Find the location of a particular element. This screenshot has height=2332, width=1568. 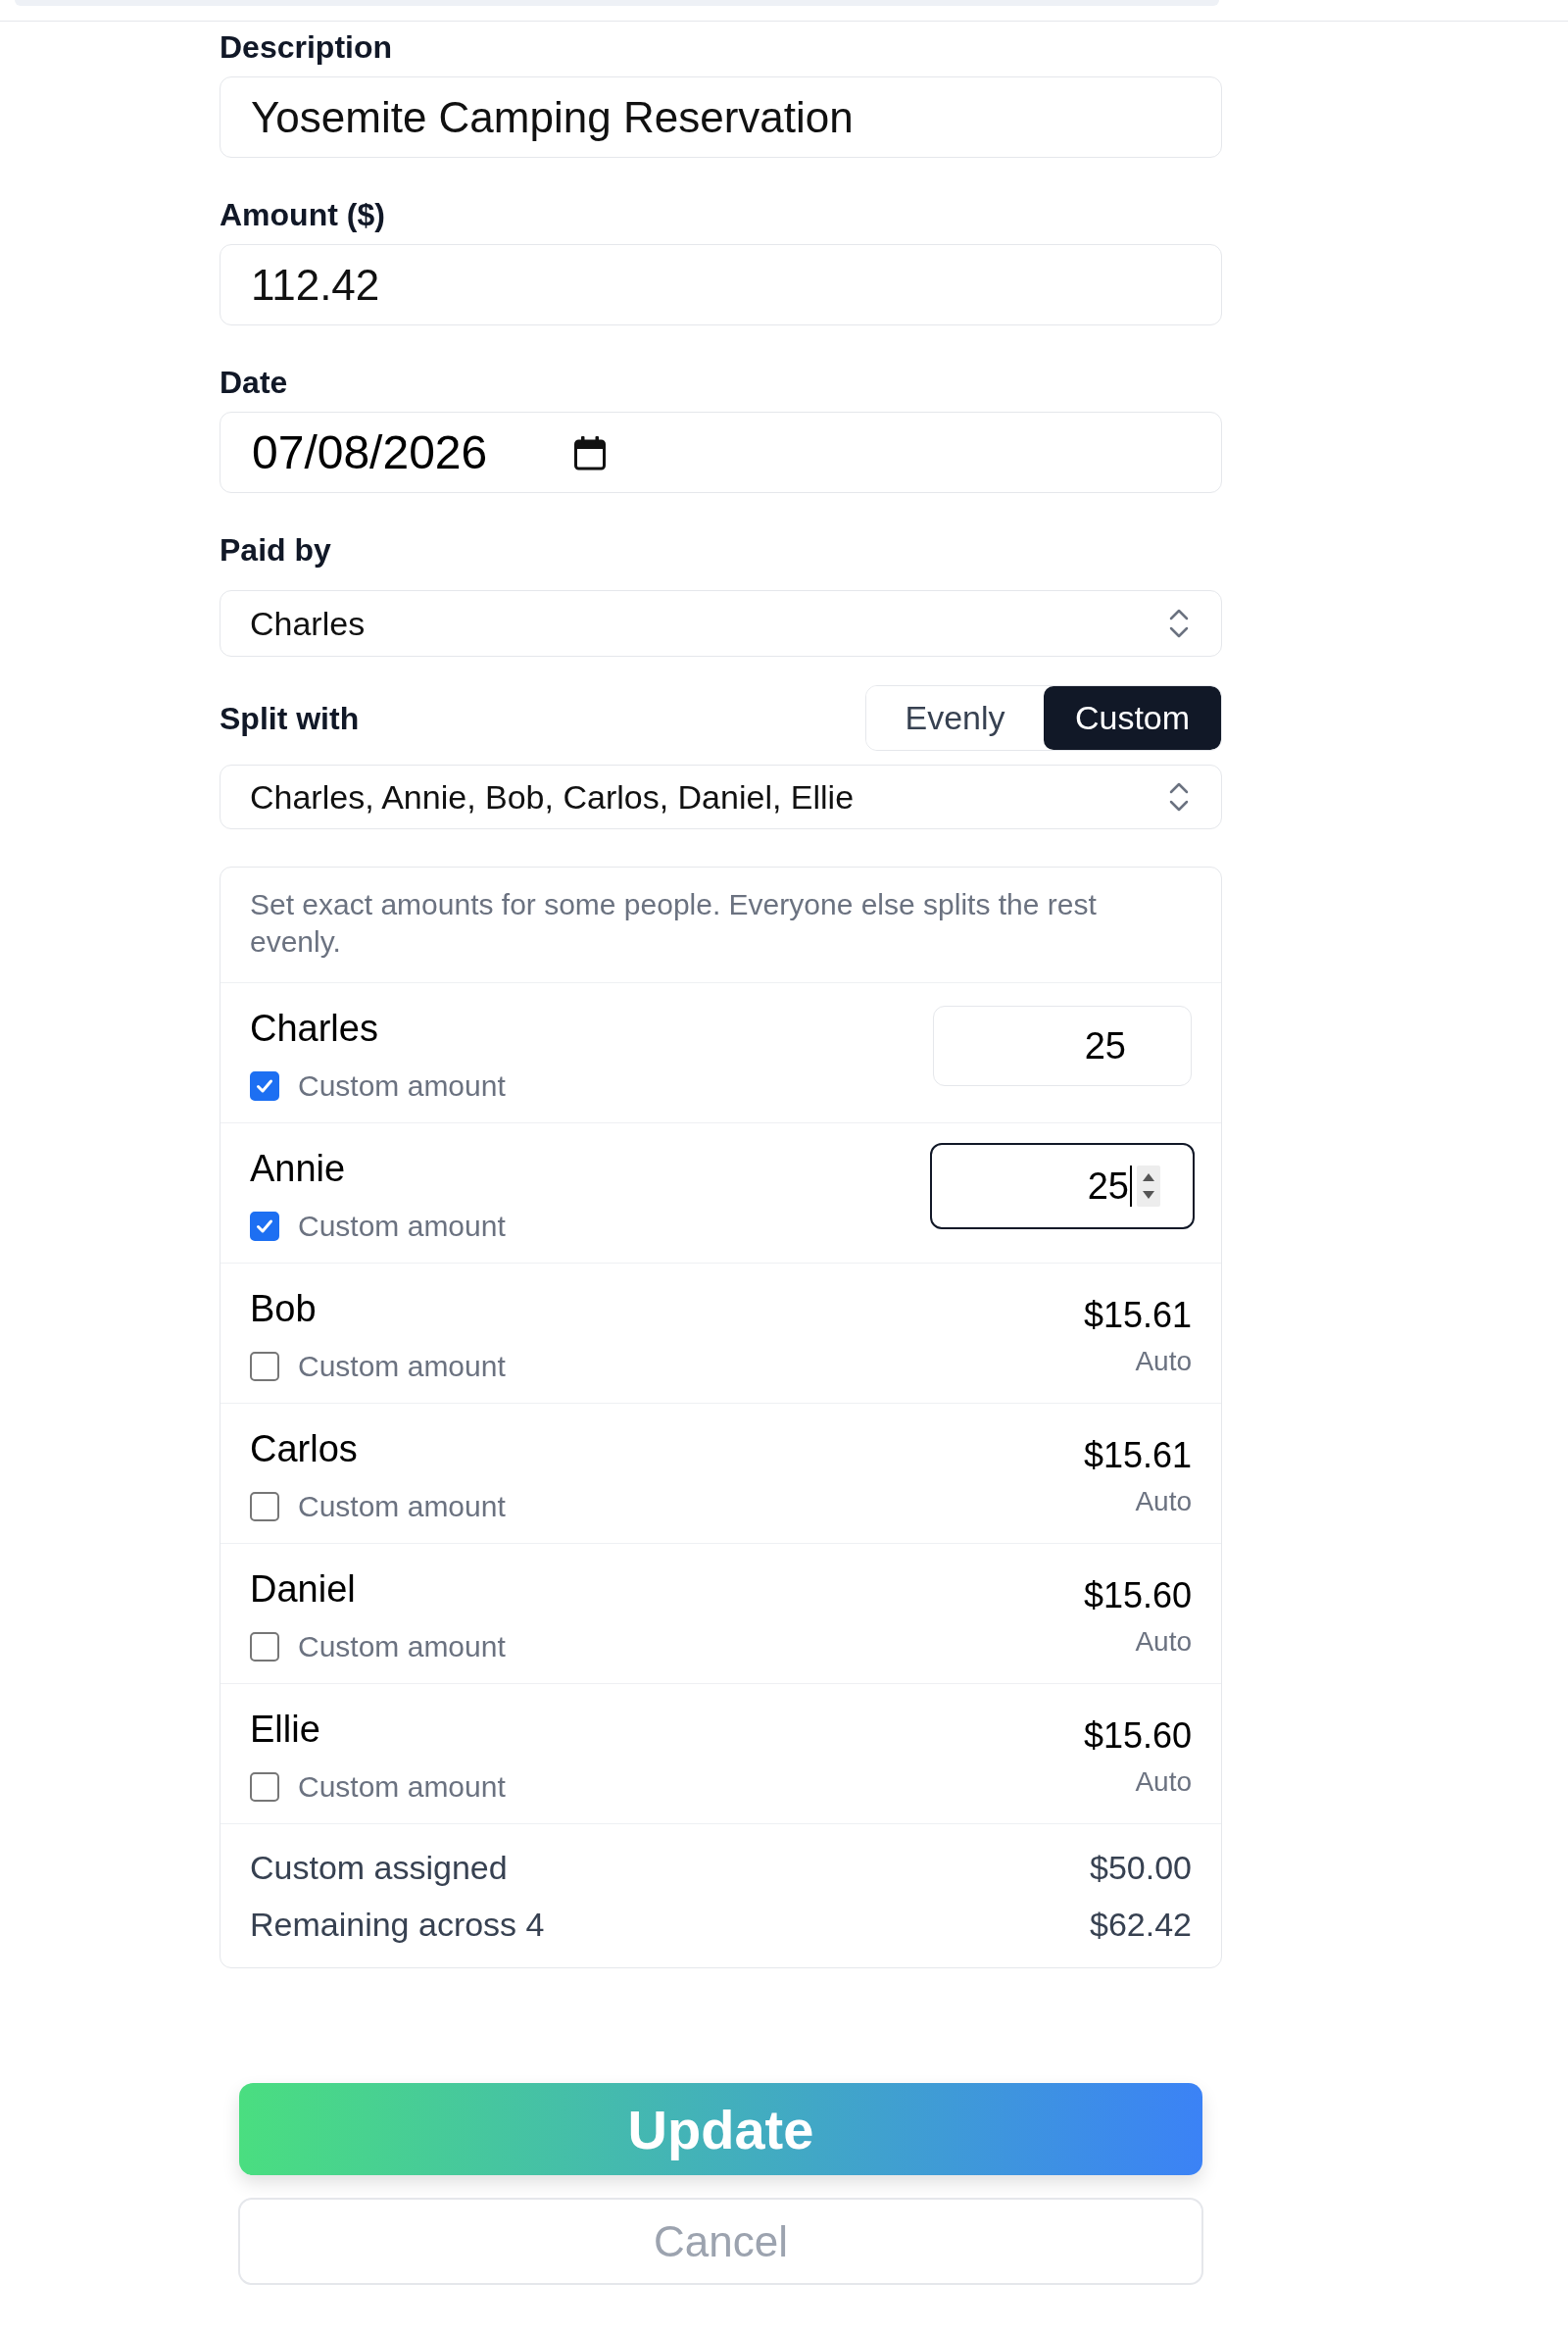

date-field: 07/08/2026 is located at coordinates (721, 452).